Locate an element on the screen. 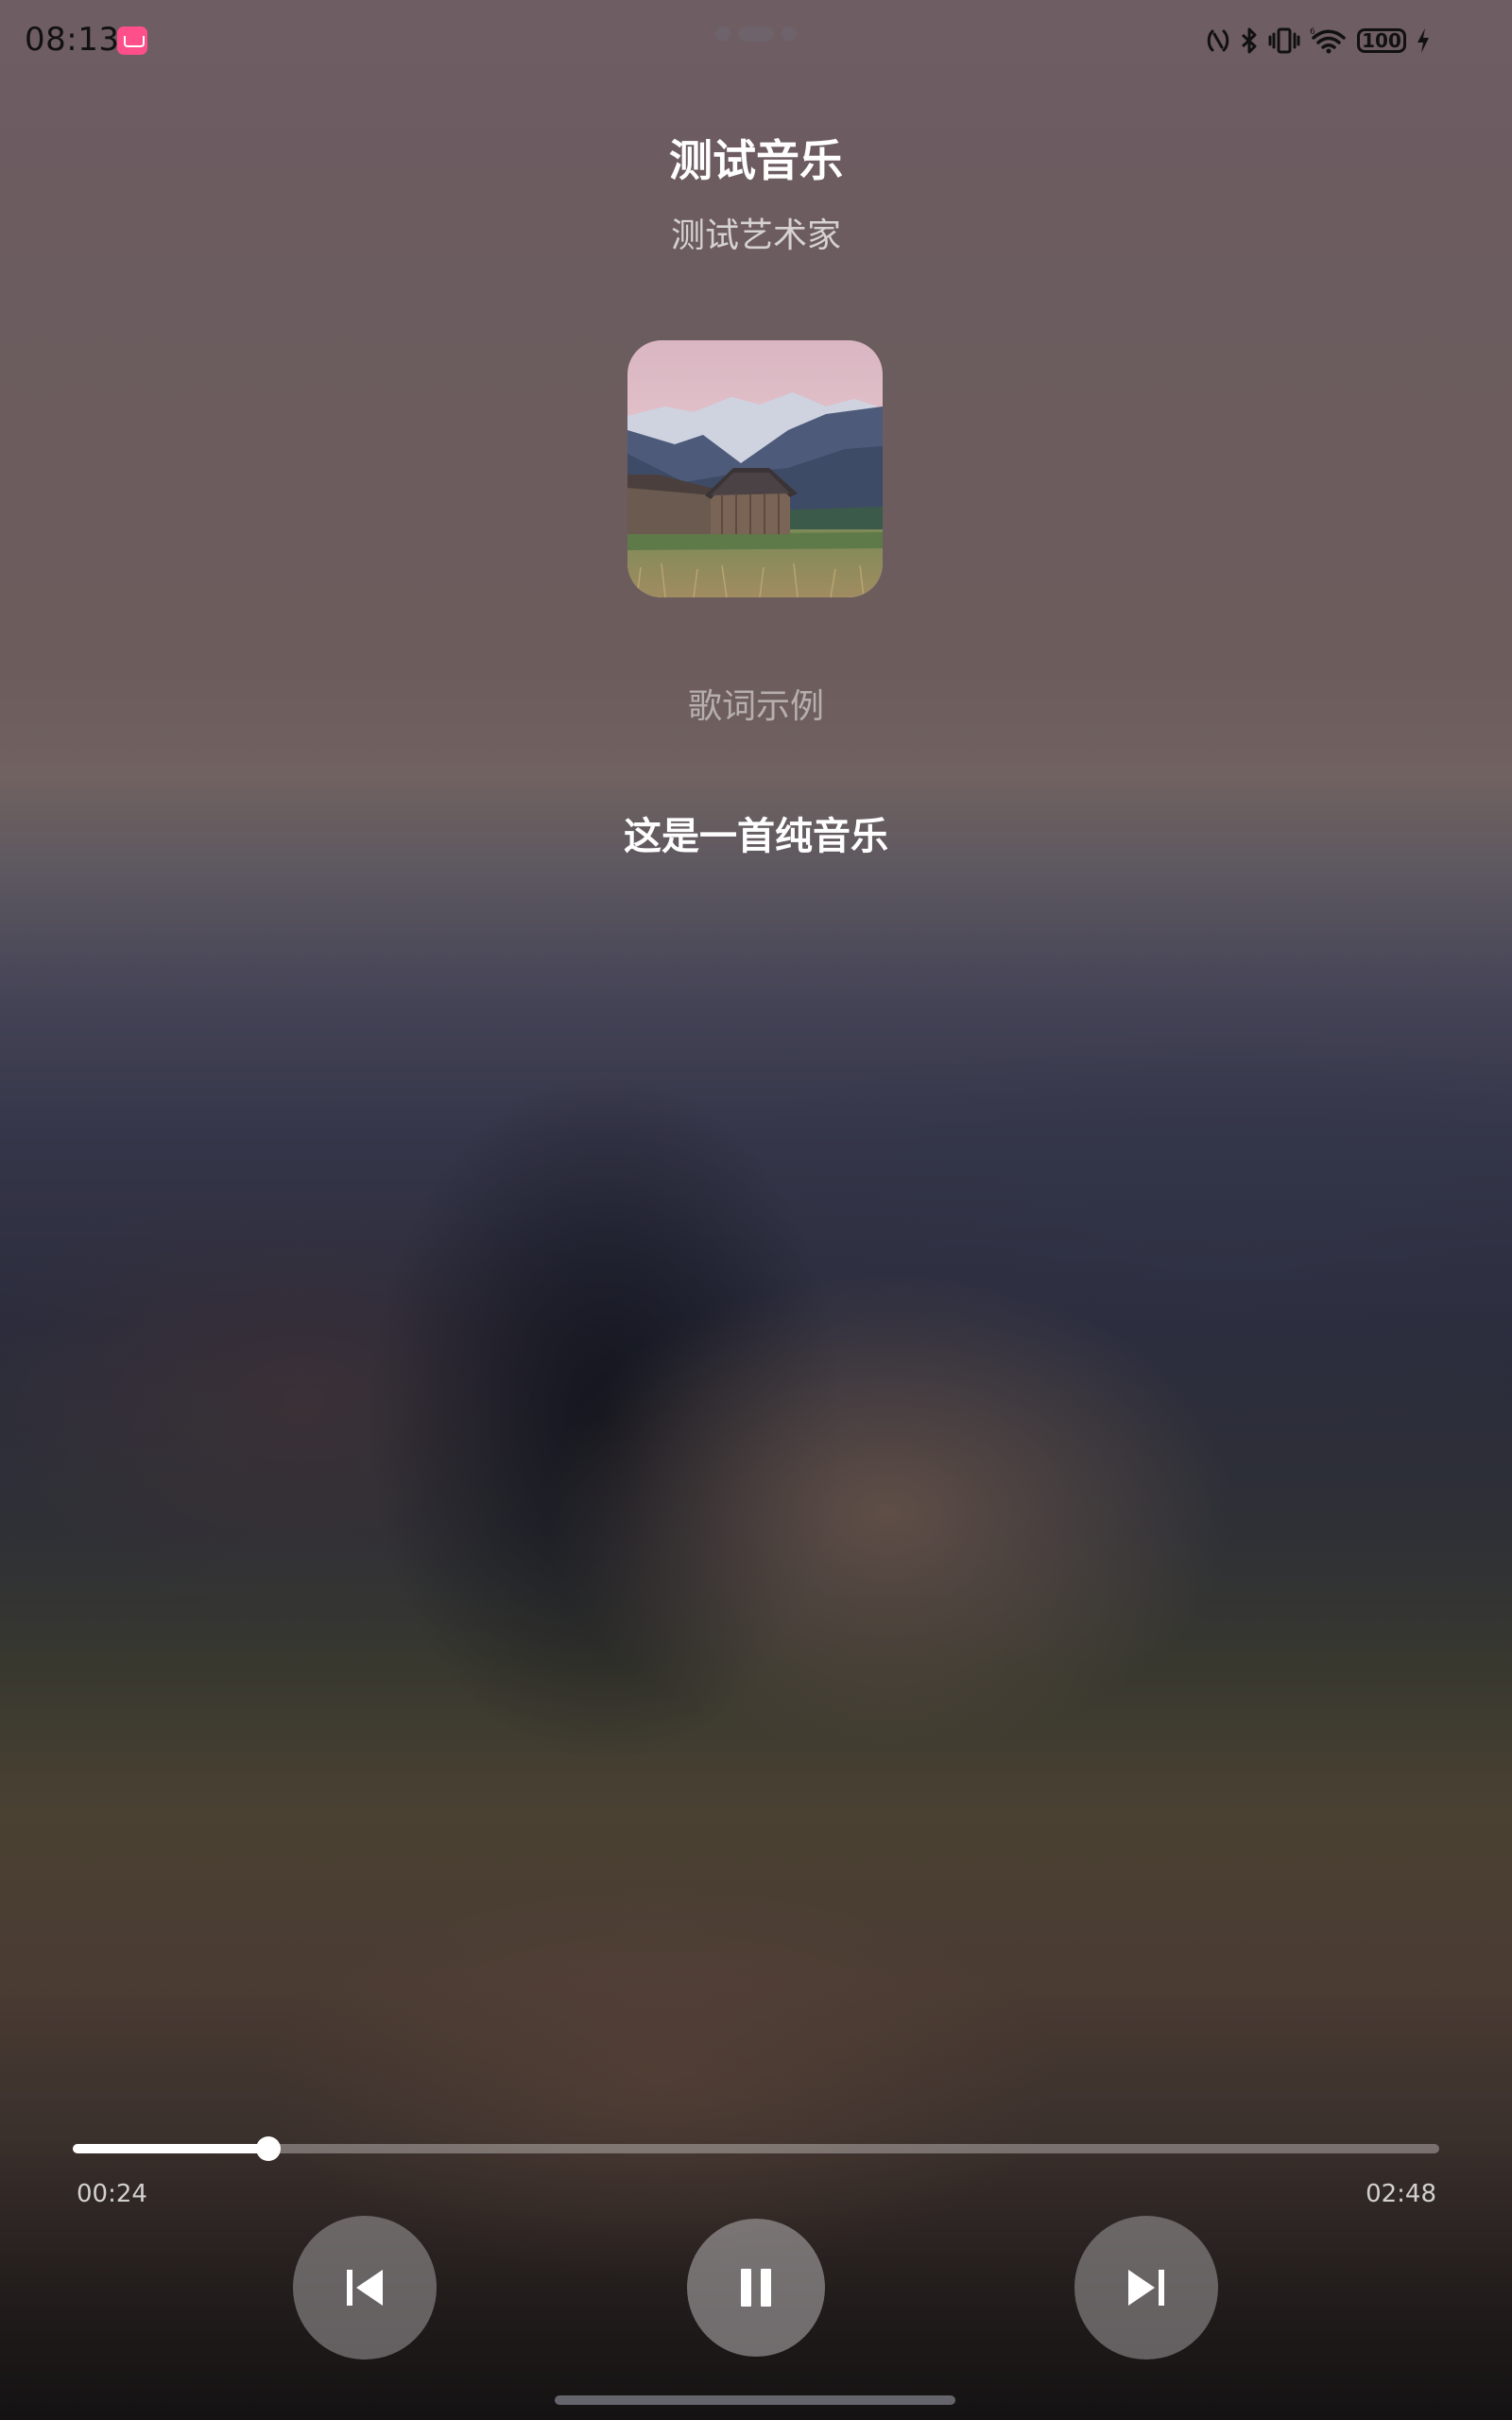  progress-bar is located at coordinates (756, 2148).